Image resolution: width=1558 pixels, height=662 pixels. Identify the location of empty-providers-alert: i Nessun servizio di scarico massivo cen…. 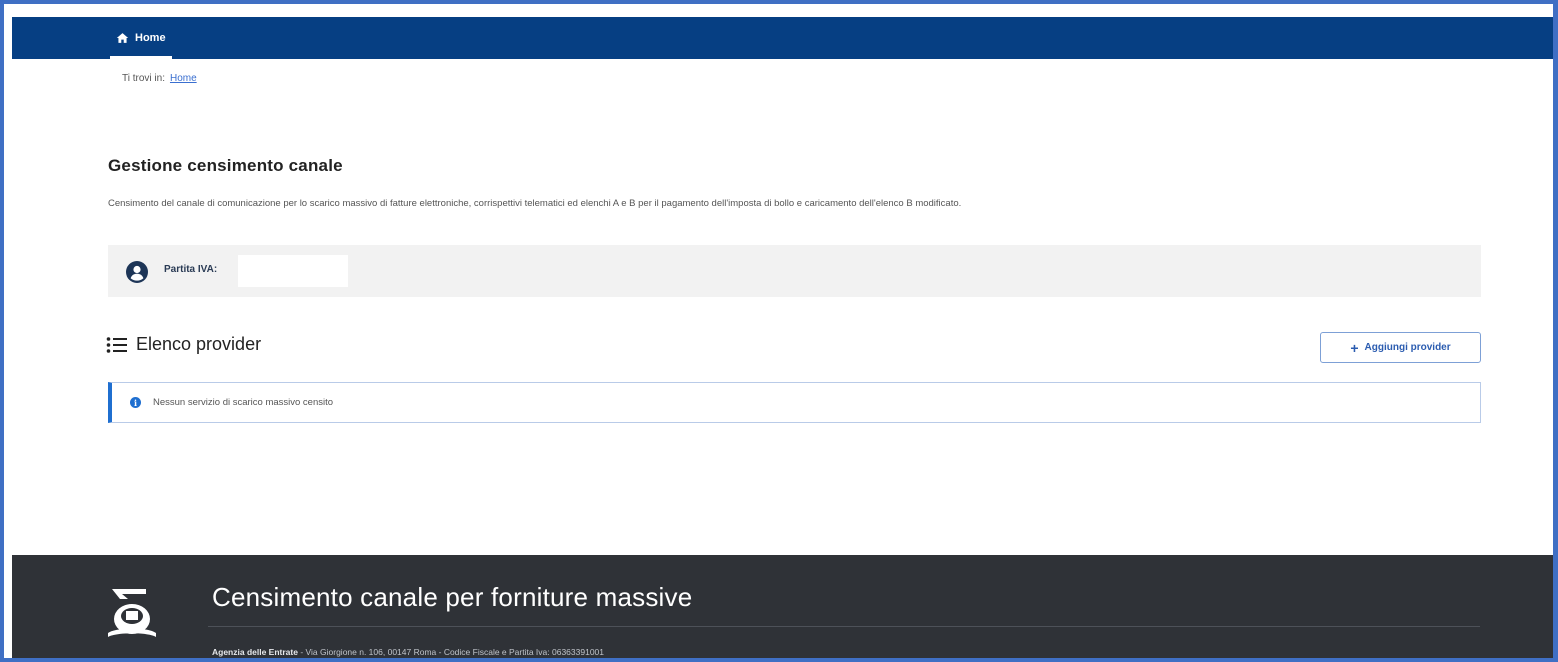
(794, 402).